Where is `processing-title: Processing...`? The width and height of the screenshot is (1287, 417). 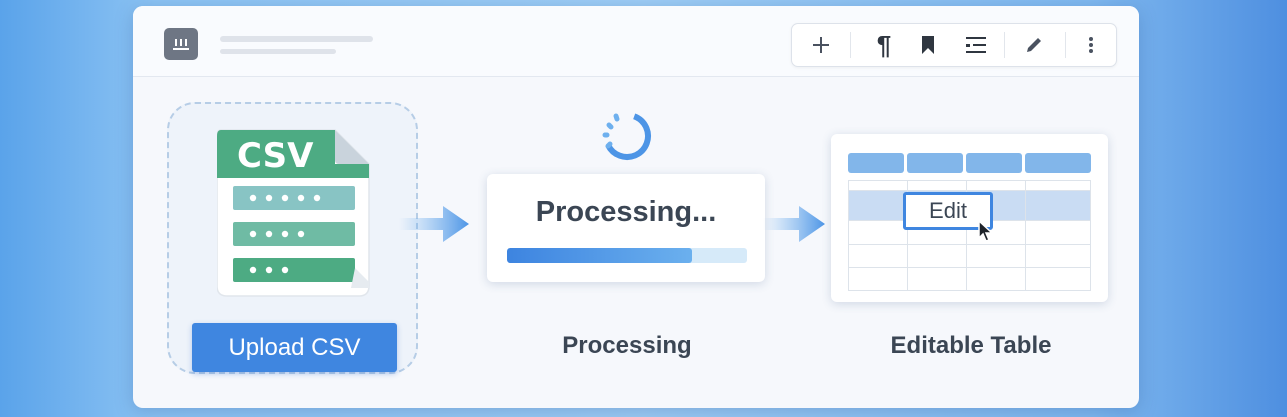 processing-title: Processing... is located at coordinates (626, 212).